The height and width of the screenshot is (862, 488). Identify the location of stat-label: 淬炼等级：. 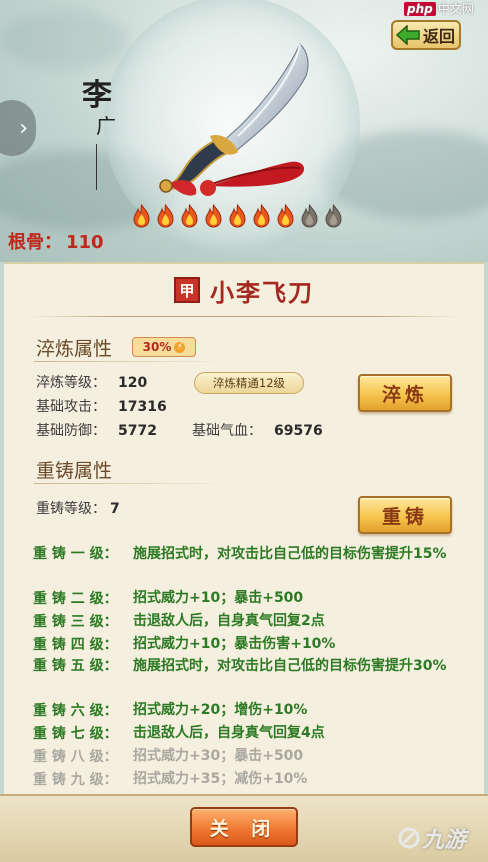
(71, 383).